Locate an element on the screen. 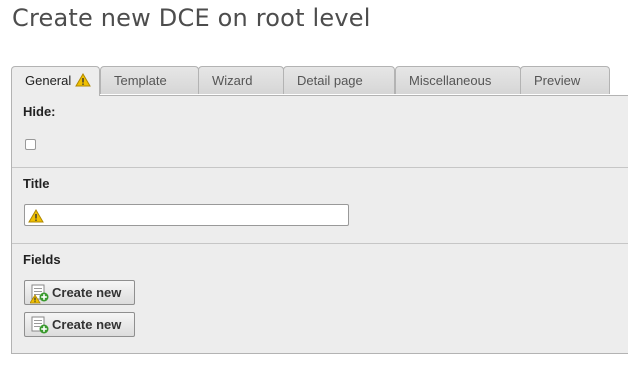 This screenshot has height=370, width=628. tab-label: Detail page is located at coordinates (330, 80).